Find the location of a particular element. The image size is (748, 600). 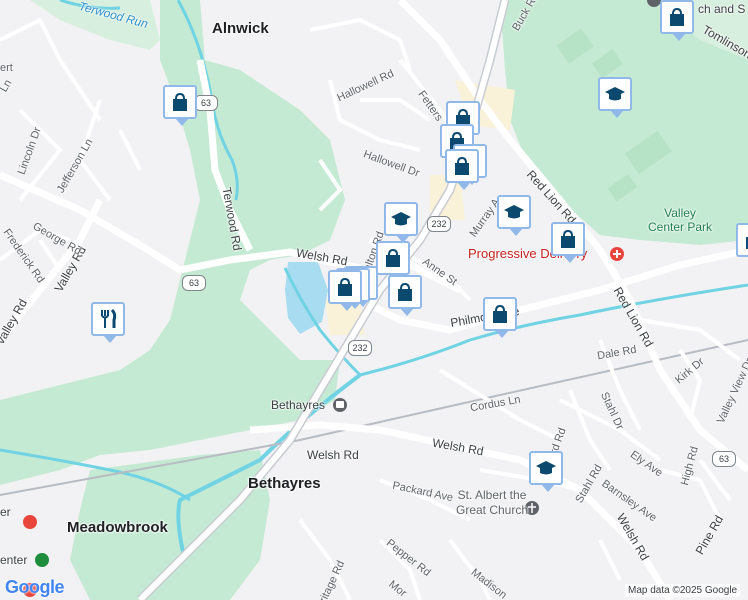

park-label-valley-center: Valley Center Park is located at coordinates (680, 220).